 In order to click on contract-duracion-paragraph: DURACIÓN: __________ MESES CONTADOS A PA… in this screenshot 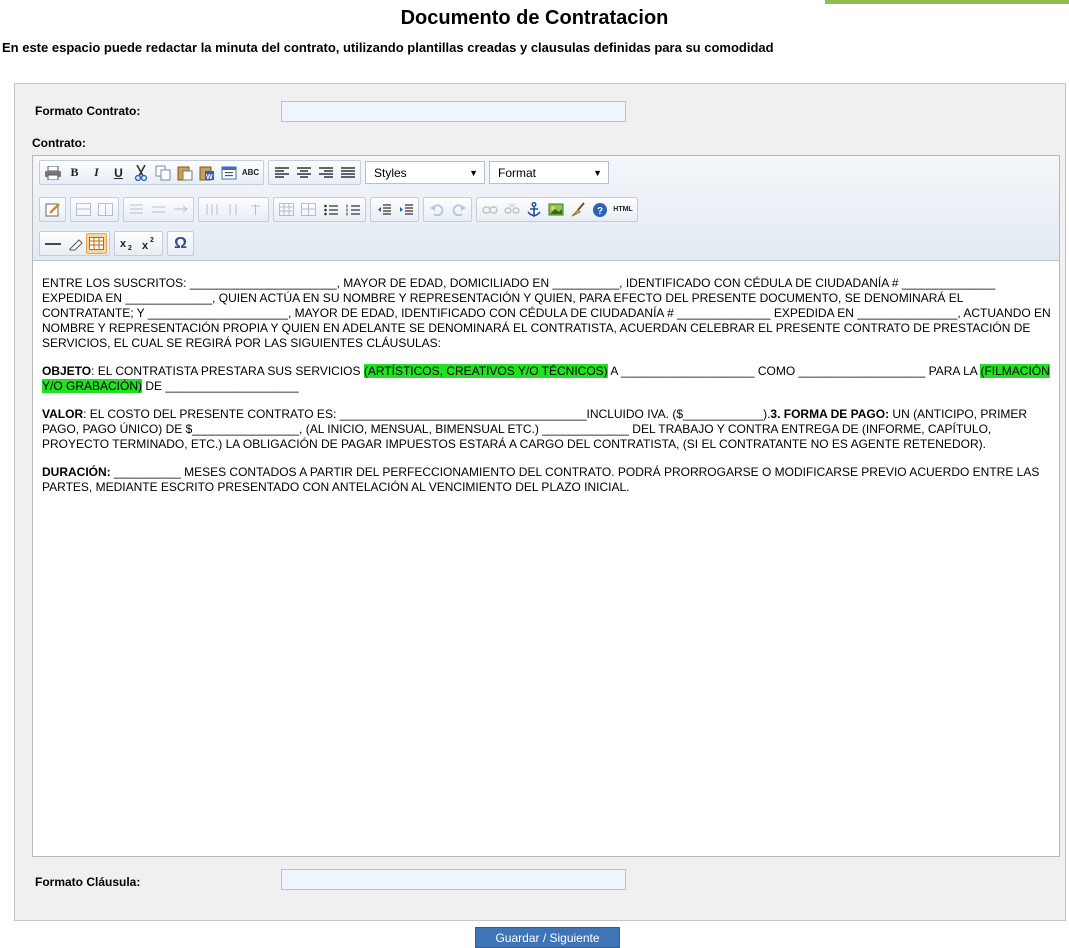, I will do `click(548, 480)`.